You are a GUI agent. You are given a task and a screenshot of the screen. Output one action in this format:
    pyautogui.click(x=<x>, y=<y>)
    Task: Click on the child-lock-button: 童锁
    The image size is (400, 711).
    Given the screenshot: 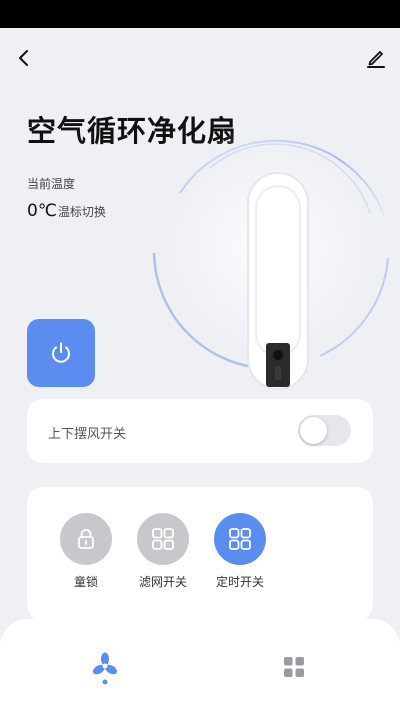 What is the action you would take?
    pyautogui.click(x=86, y=551)
    